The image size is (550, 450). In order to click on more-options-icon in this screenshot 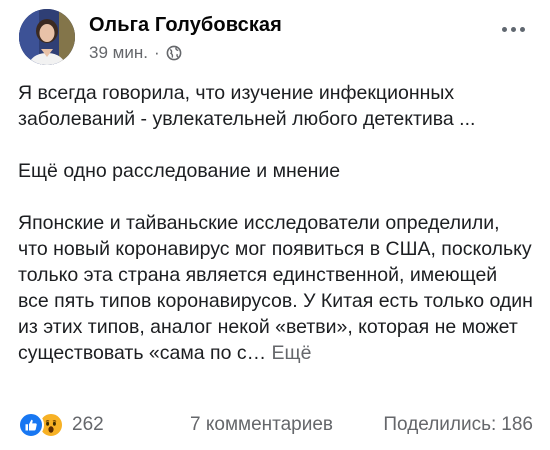, I will do `click(517, 29)`.